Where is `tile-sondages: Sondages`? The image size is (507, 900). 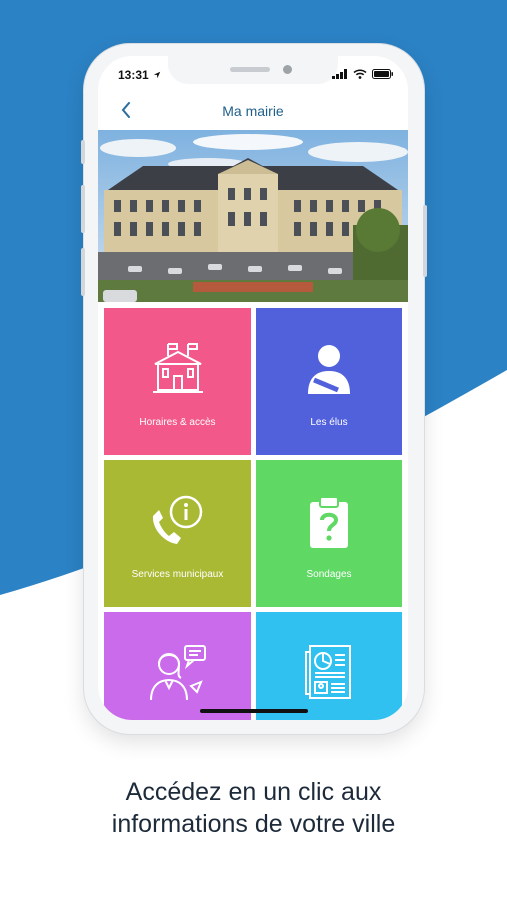 tile-sondages: Sondages is located at coordinates (329, 533).